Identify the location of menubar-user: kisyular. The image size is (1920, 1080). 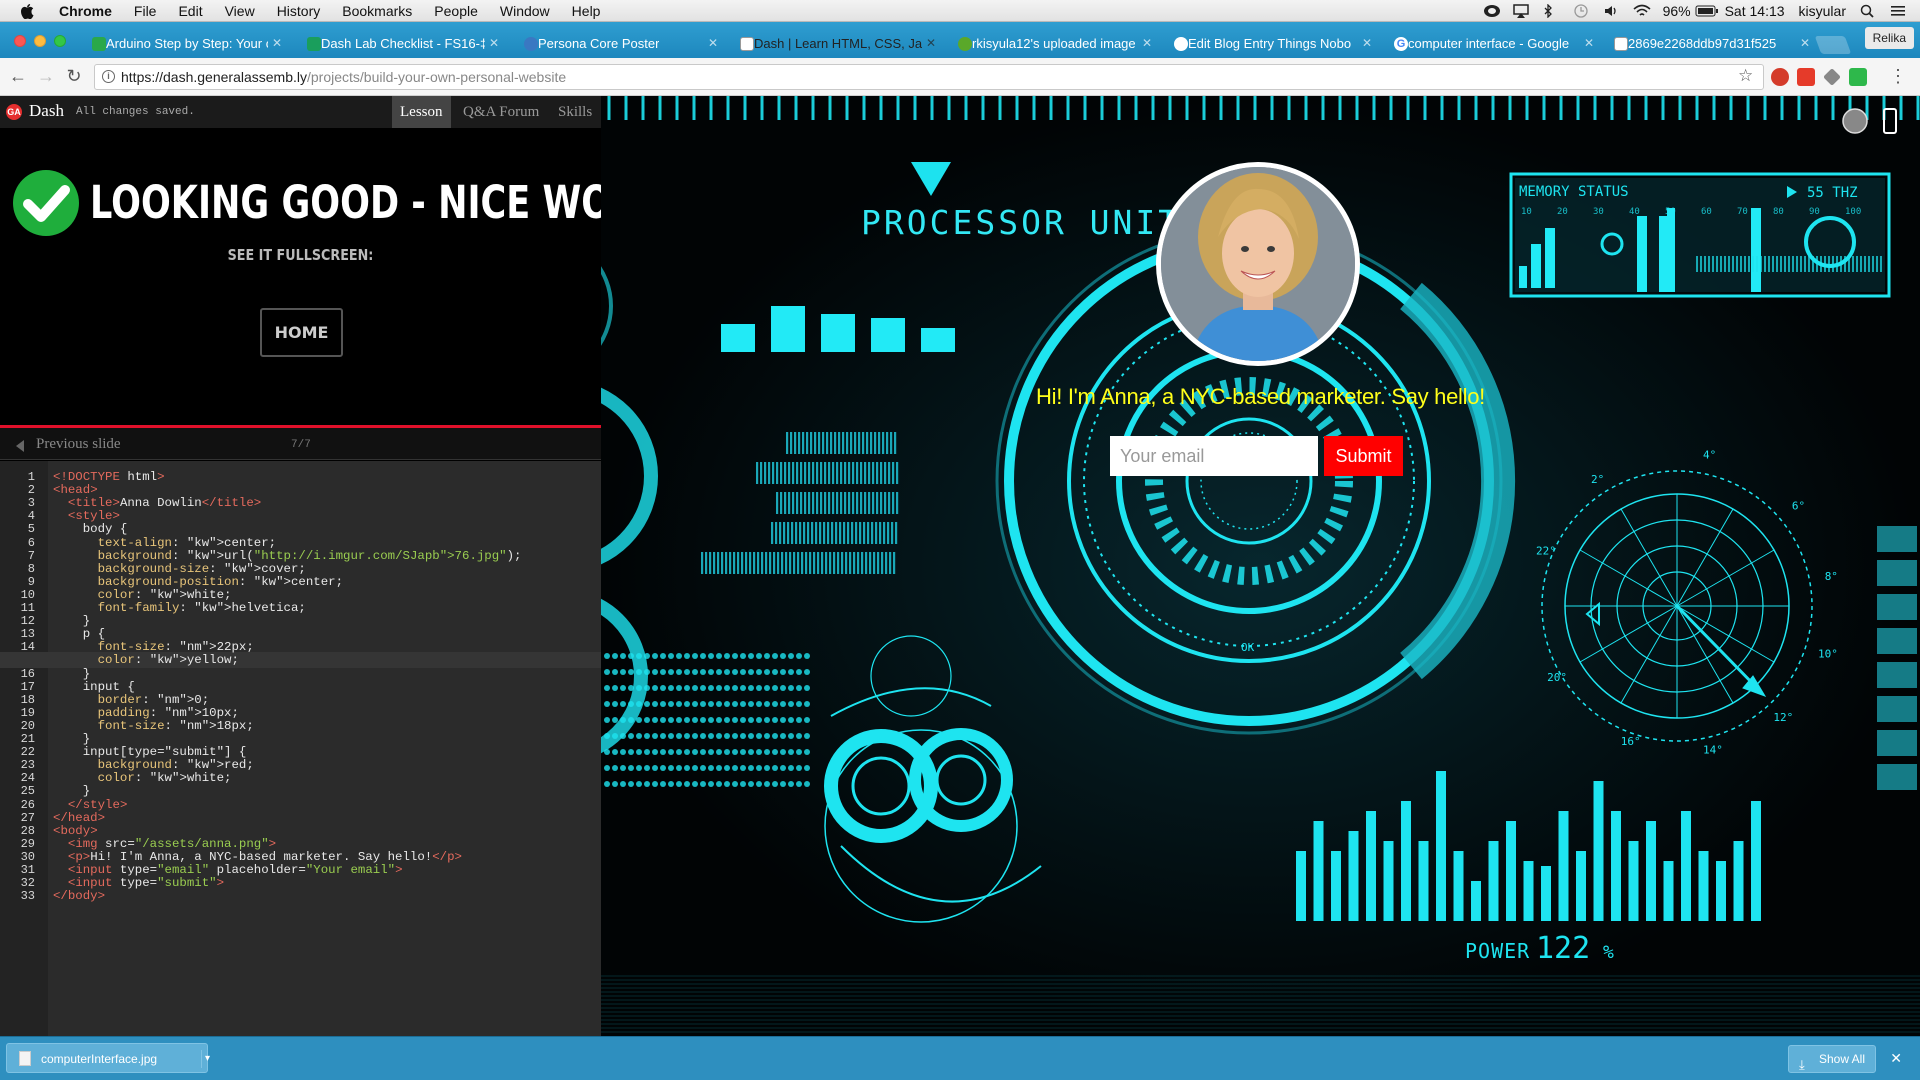
(1822, 11).